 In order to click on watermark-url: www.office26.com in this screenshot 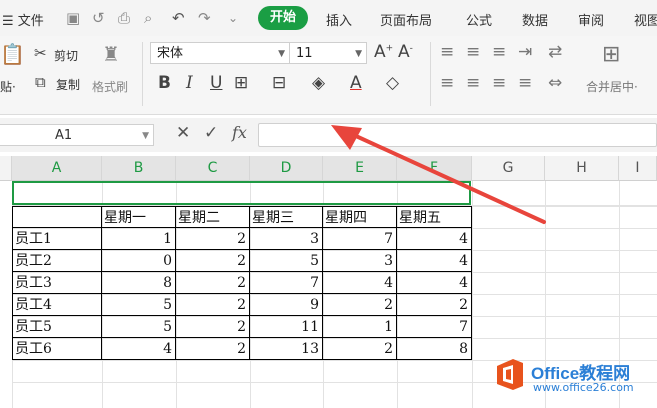, I will do `click(583, 387)`.